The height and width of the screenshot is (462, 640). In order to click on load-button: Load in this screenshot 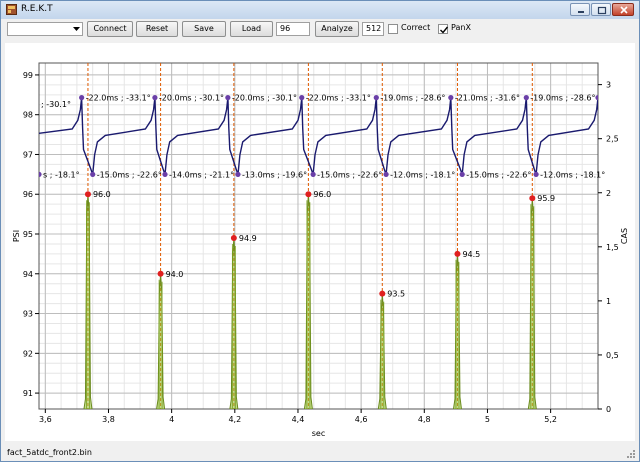, I will do `click(251, 29)`.